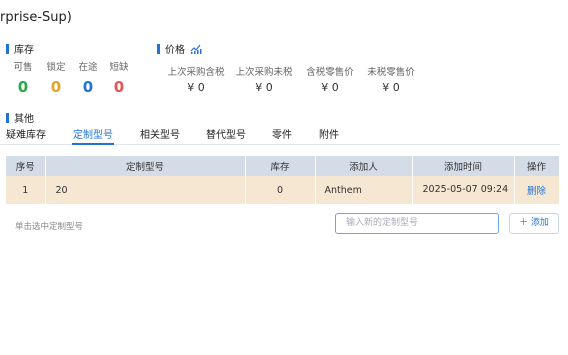 Image resolution: width=568 pixels, height=355 pixels. I want to click on tab-bar: 疑难库存 定制型号 相关型号 替代型号 零件 附件, so click(280, 135).